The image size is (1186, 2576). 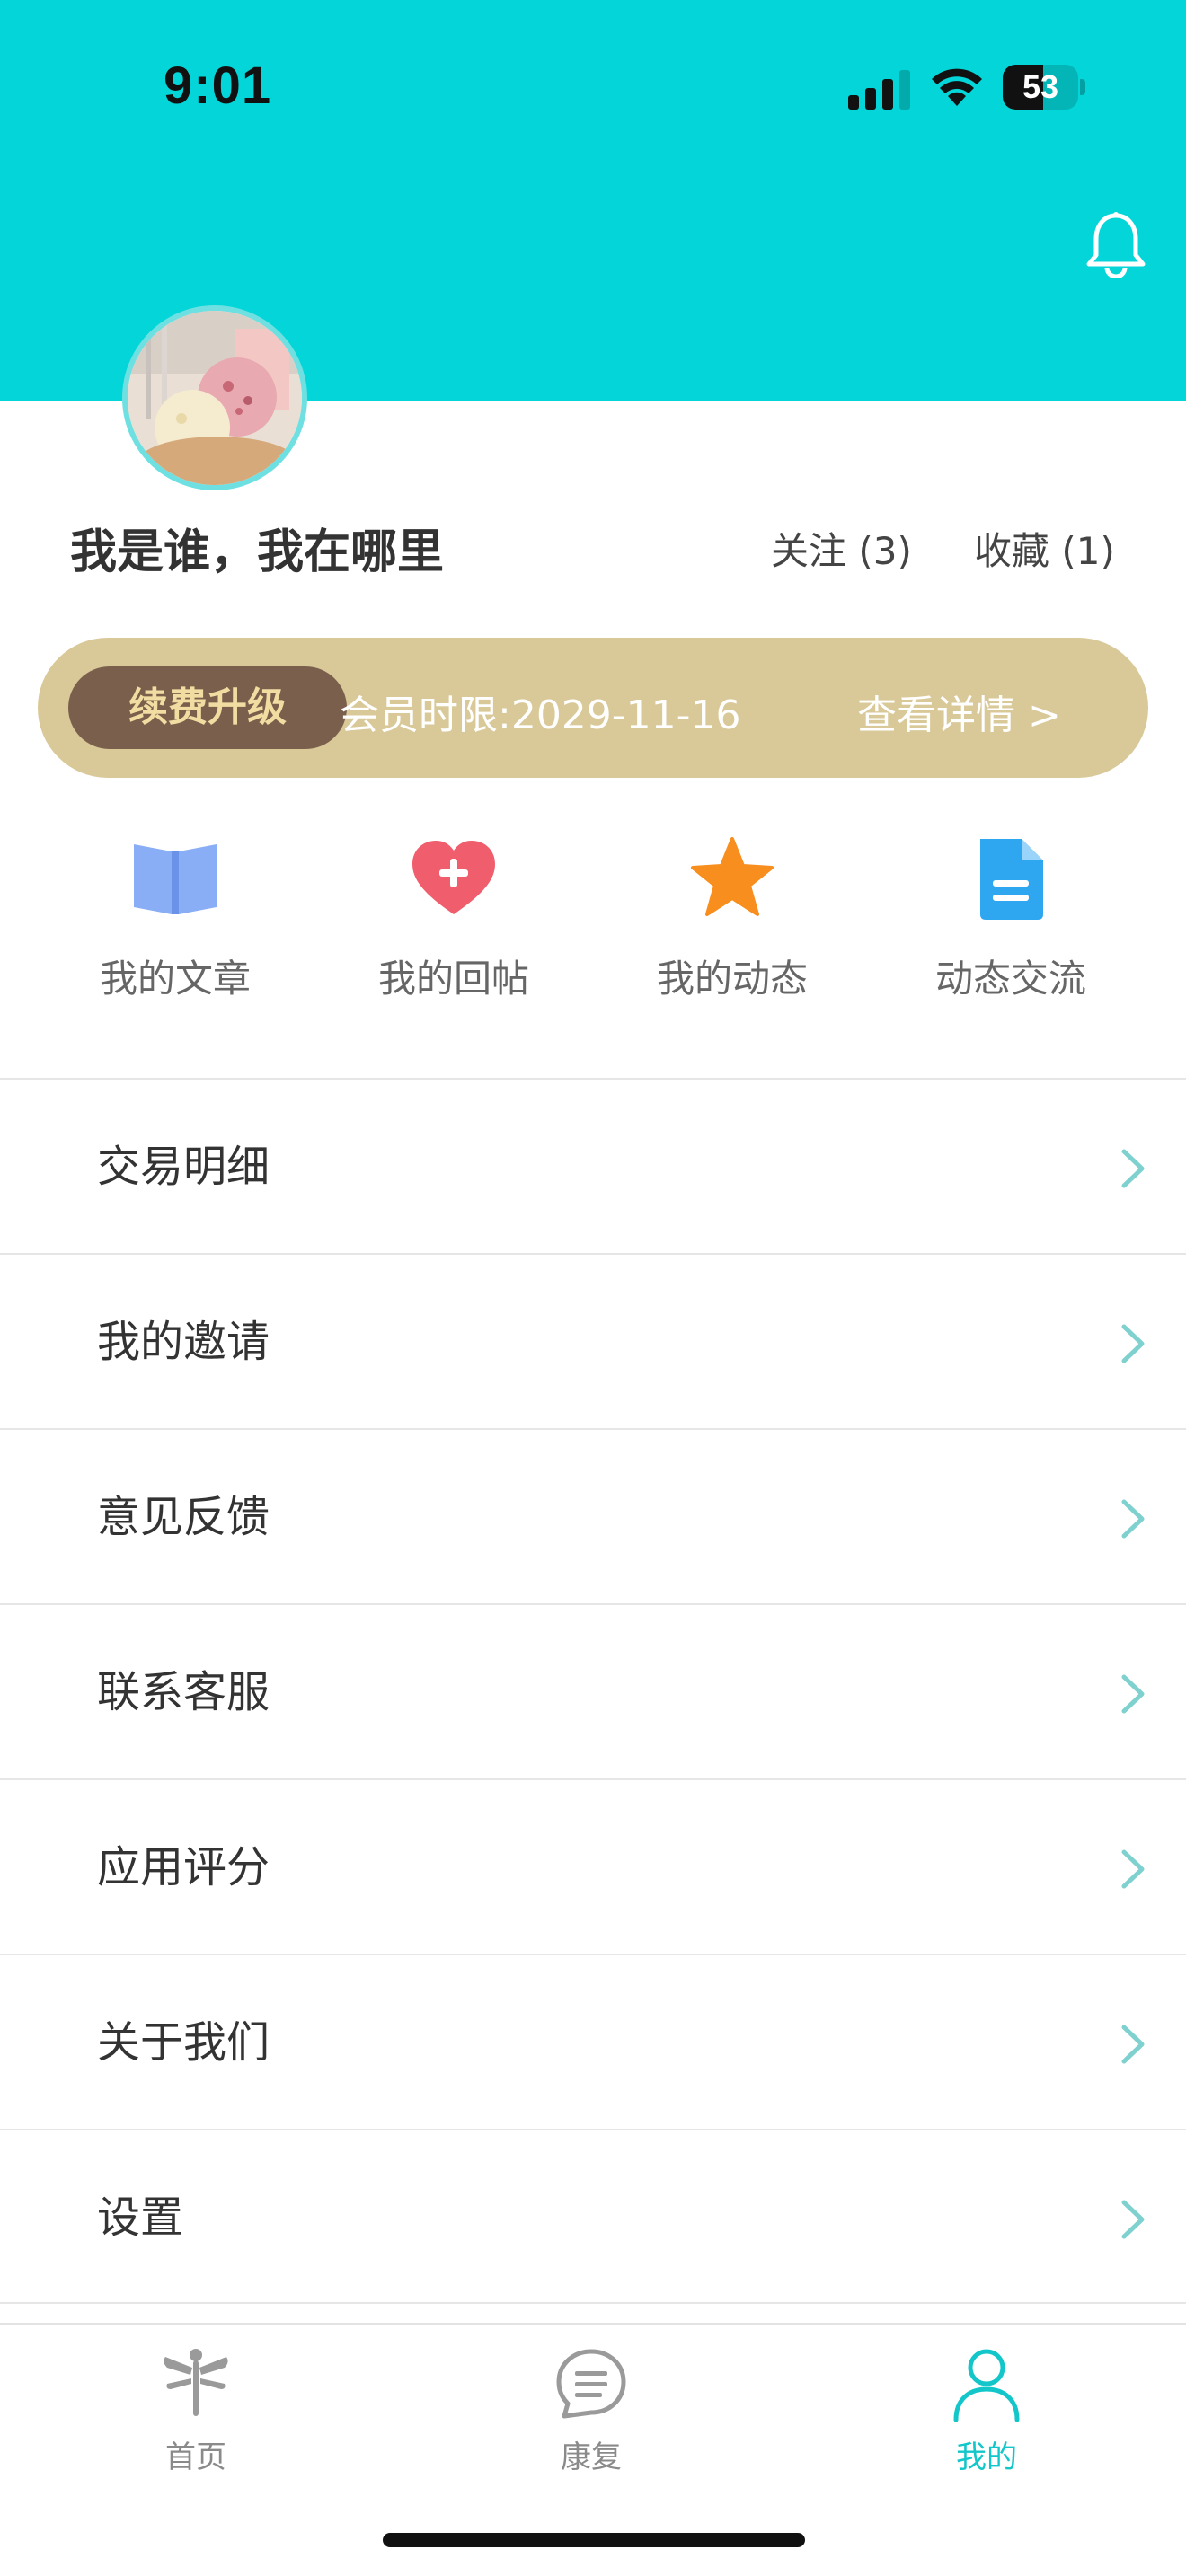 What do you see at coordinates (1010, 979) in the screenshot?
I see `quick-action-label: 动态交流` at bounding box center [1010, 979].